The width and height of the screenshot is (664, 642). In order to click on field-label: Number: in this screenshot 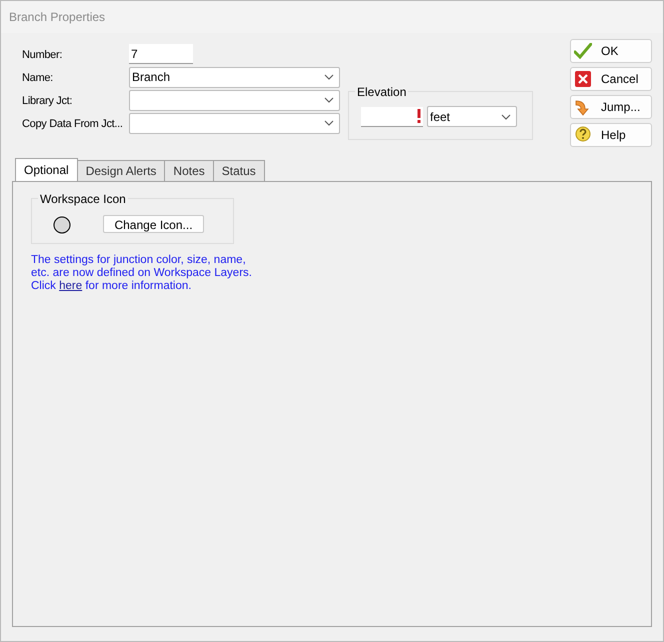, I will do `click(42, 54)`.